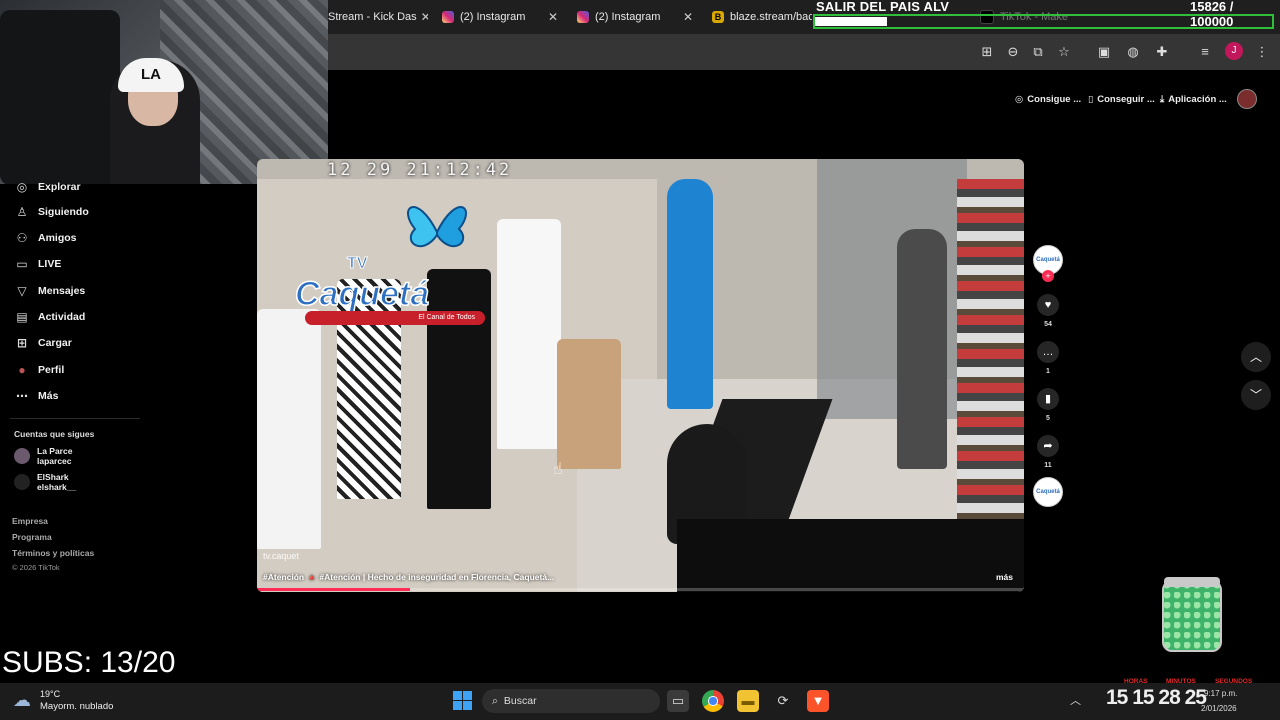 This screenshot has width=1280, height=720. What do you see at coordinates (437, 227) in the screenshot?
I see `butterfly-icon` at bounding box center [437, 227].